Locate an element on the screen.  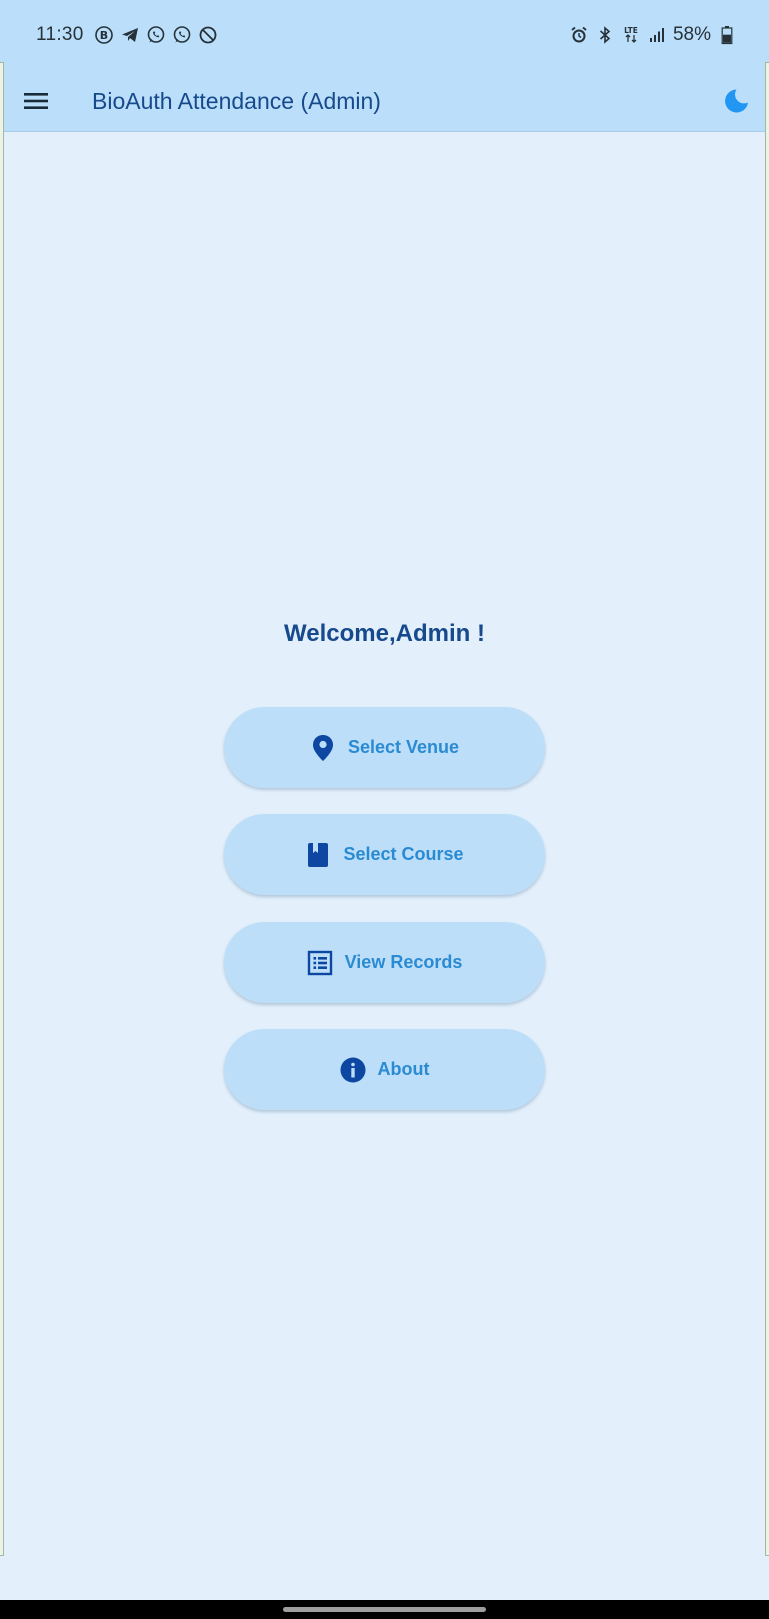
app-bar: BioAuth Attendance (Admin) is located at coordinates (384, 101).